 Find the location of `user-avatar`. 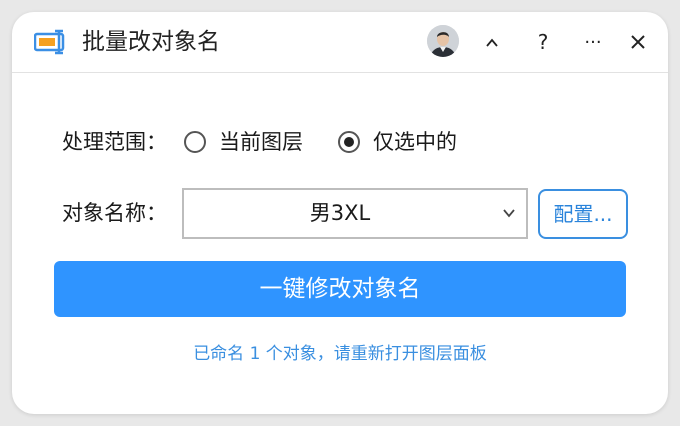

user-avatar is located at coordinates (443, 41).